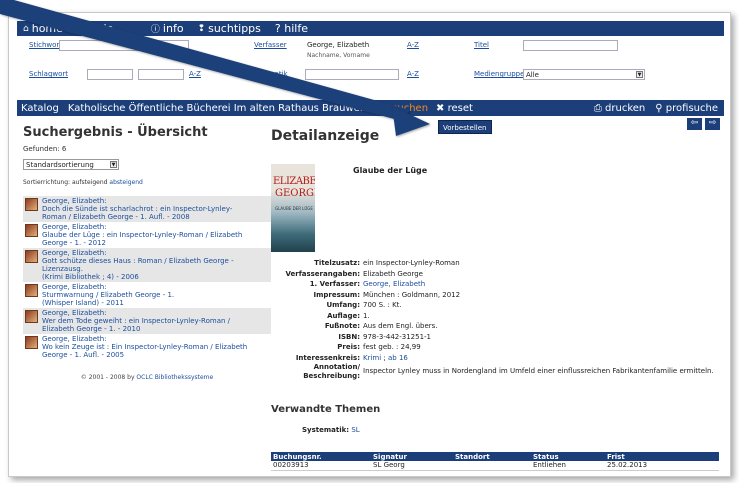  Describe the element at coordinates (354, 273) in the screenshot. I see `field-verfasserangaben: Verfasserangaben: Elizabeth George` at that location.